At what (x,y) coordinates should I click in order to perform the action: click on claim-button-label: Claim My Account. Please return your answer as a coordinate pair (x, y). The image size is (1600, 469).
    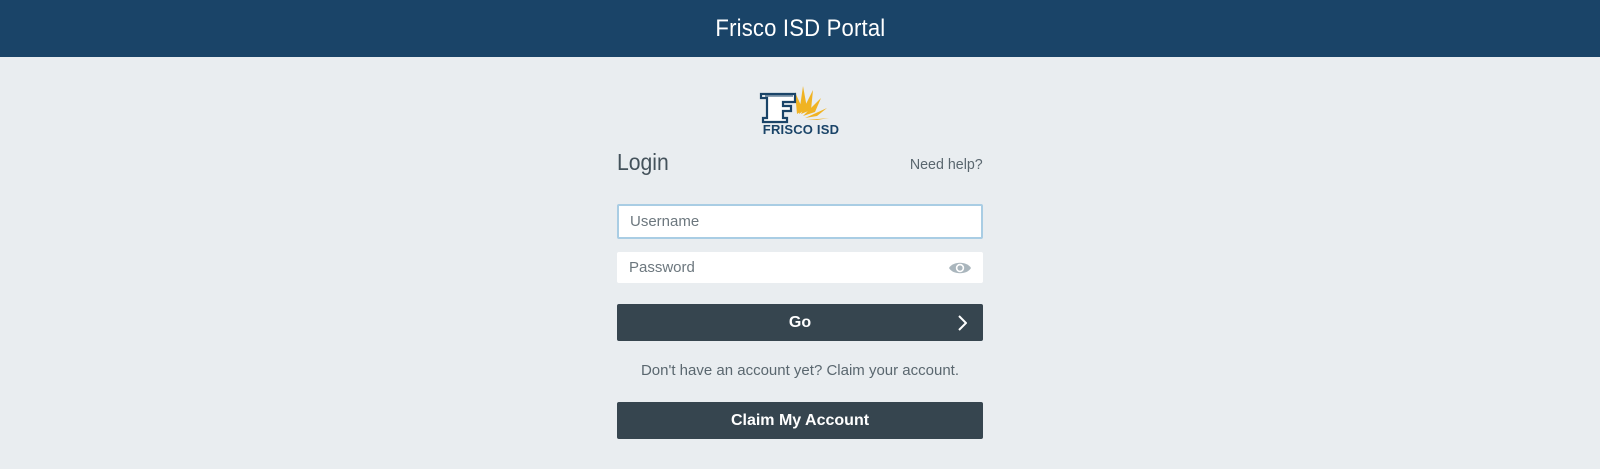
    Looking at the image, I should click on (800, 420).